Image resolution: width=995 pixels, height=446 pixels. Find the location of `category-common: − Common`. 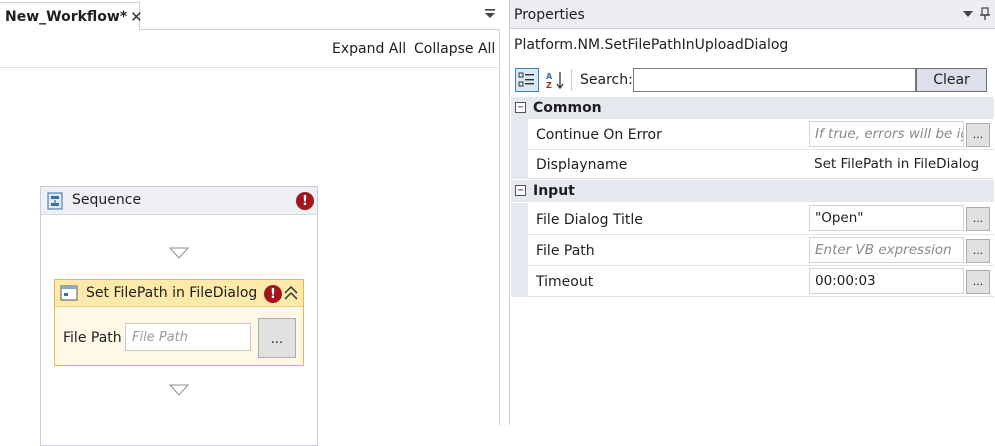

category-common: − Common is located at coordinates (752, 108).